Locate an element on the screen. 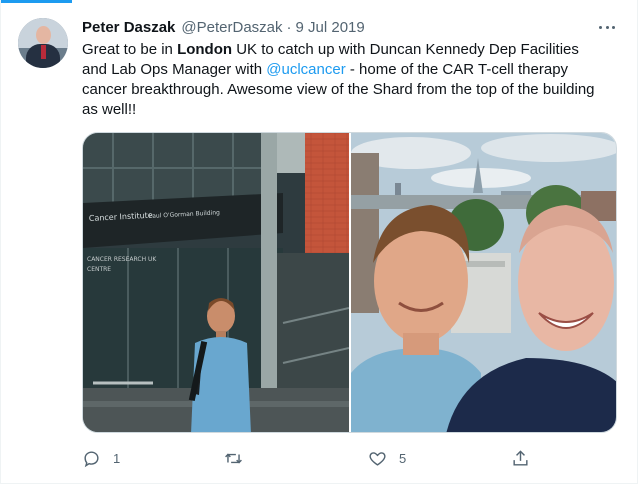  author-name: Peter Daszak is located at coordinates (128, 27).